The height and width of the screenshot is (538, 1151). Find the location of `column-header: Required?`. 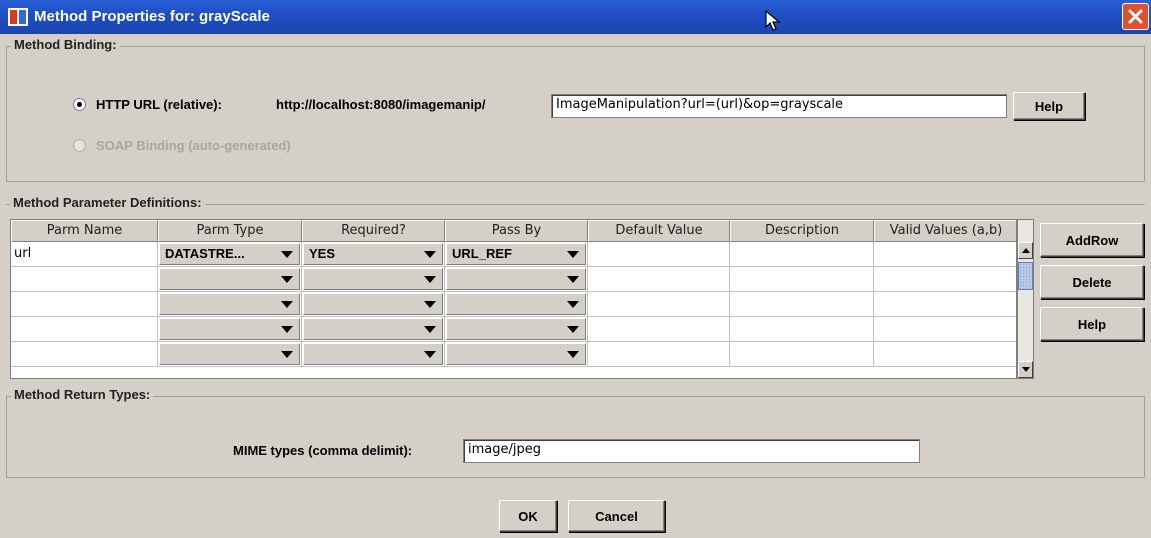

column-header: Required? is located at coordinates (373, 231).